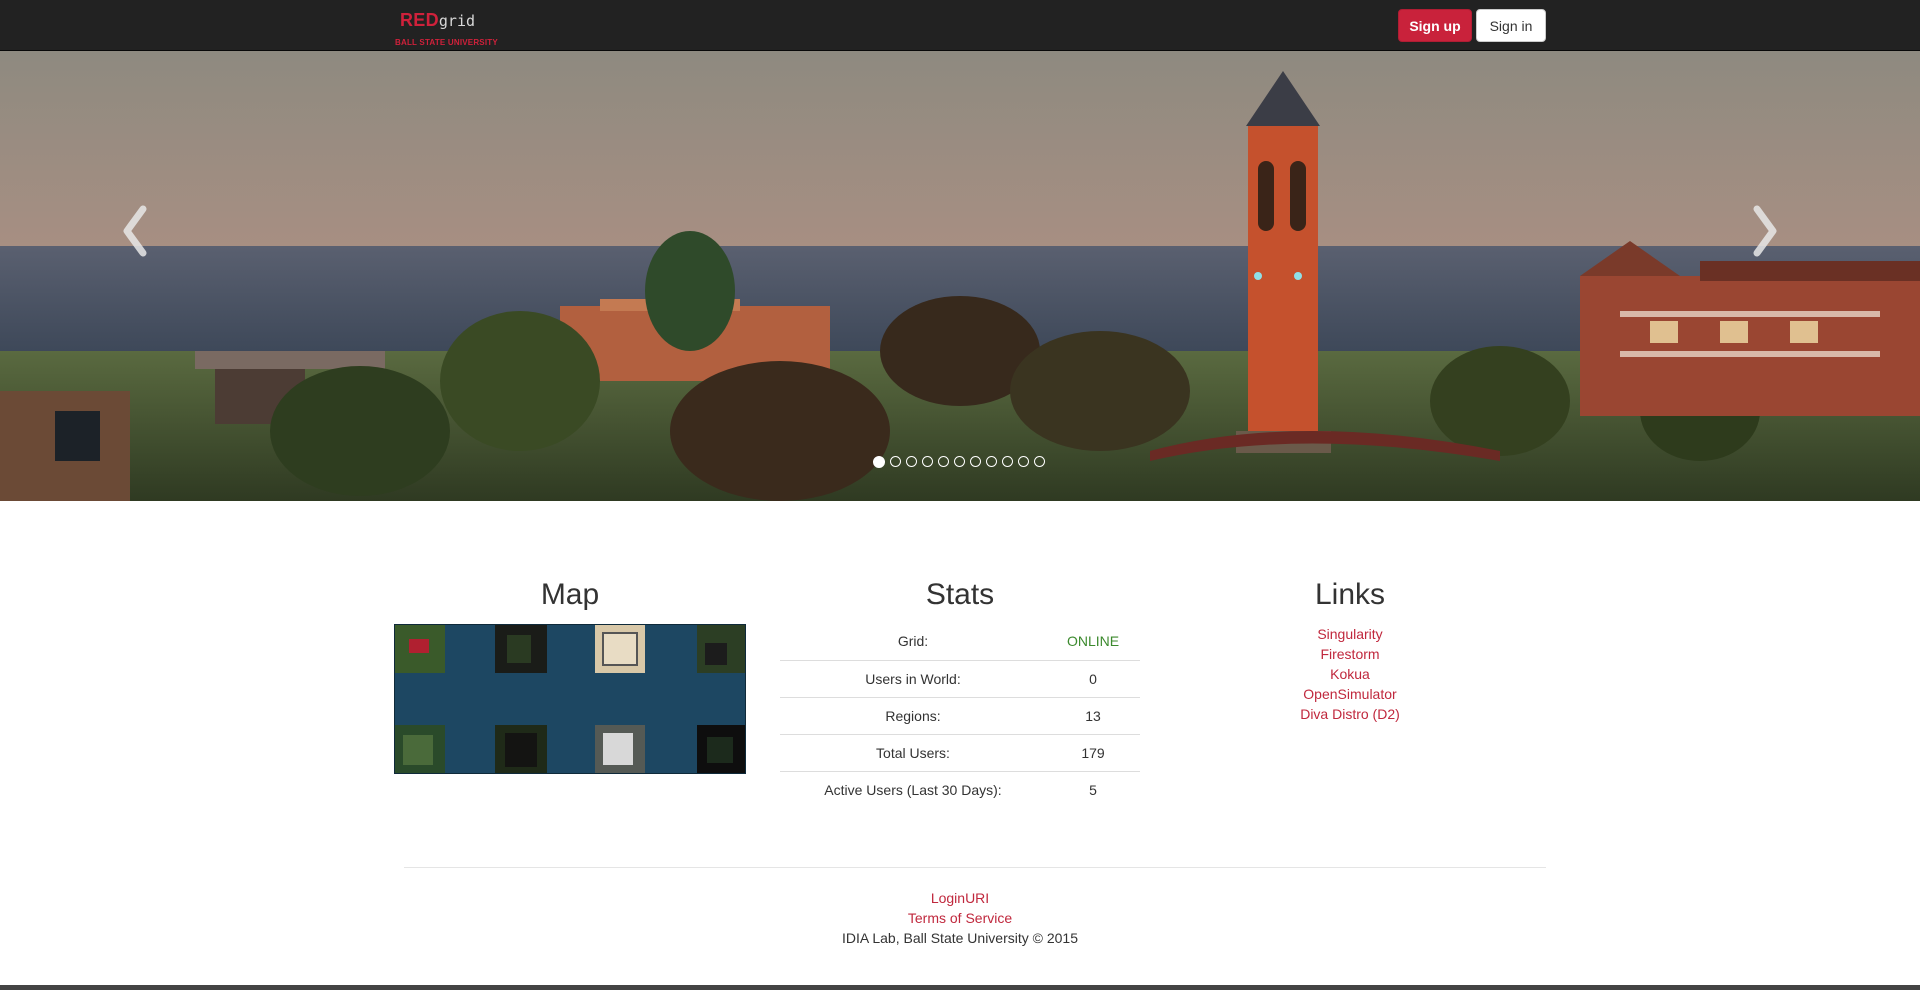 The image size is (1920, 990). What do you see at coordinates (913, 641) in the screenshot?
I see `stat-label: Grid:` at bounding box center [913, 641].